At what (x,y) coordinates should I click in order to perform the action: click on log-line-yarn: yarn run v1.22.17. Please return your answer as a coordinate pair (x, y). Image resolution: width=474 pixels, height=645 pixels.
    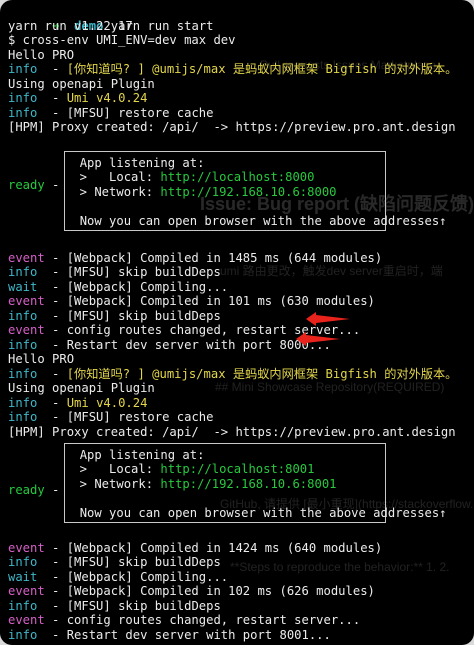
    Looking at the image, I should click on (239, 26).